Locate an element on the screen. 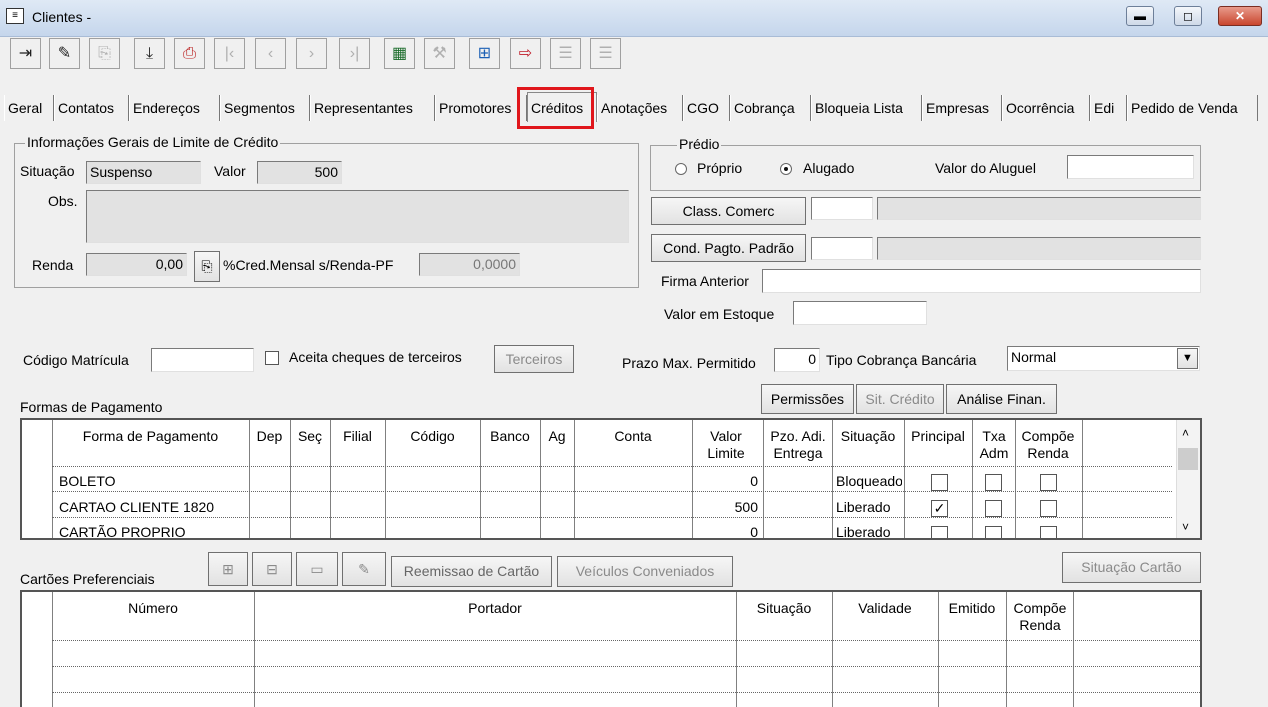 This screenshot has height=707, width=1268. veiculos-button: Veículos Conveniados is located at coordinates (645, 571).